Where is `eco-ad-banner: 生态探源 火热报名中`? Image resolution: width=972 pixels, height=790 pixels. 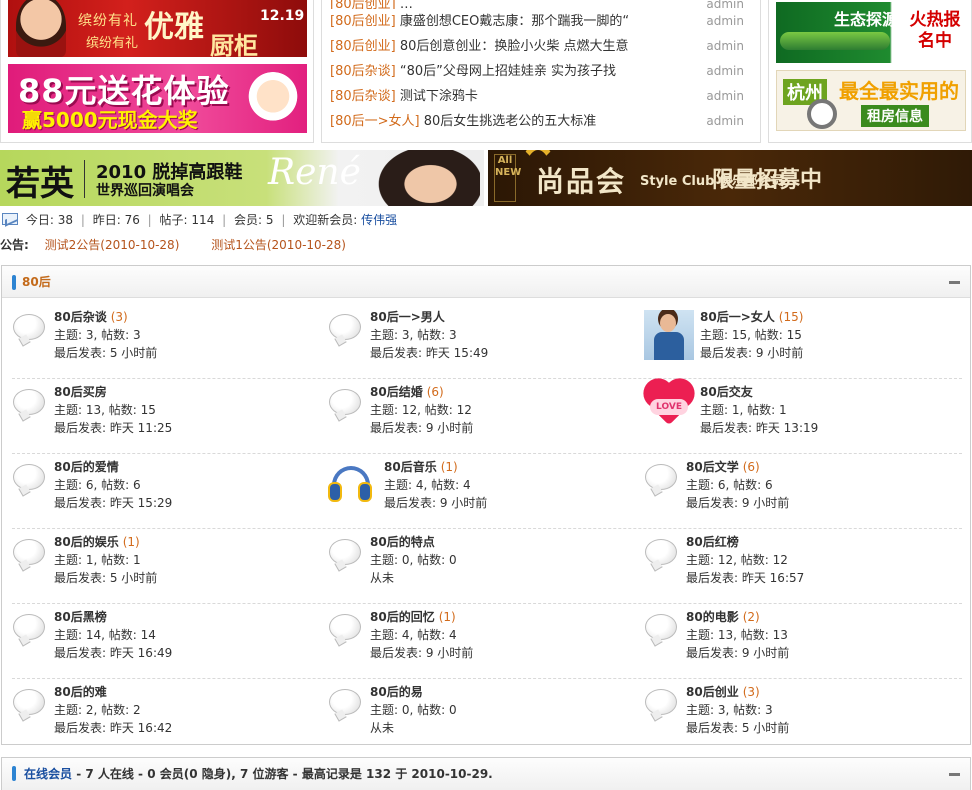 eco-ad-banner: 生态探源 火热报名中 is located at coordinates (871, 32).